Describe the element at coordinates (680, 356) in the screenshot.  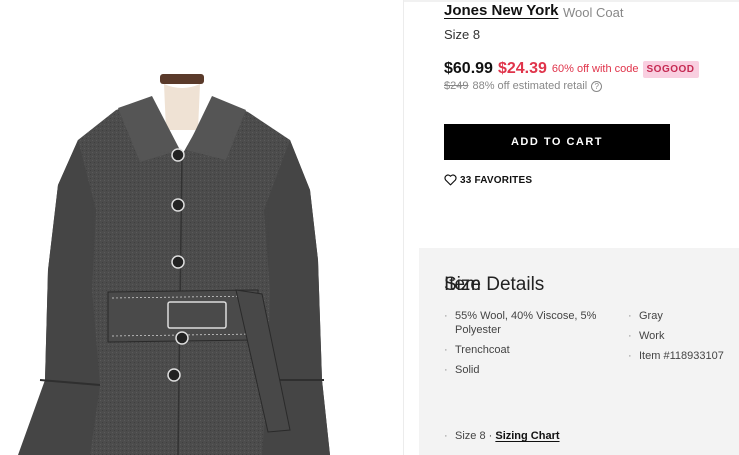
I see `detail-item: Item #118933107` at that location.